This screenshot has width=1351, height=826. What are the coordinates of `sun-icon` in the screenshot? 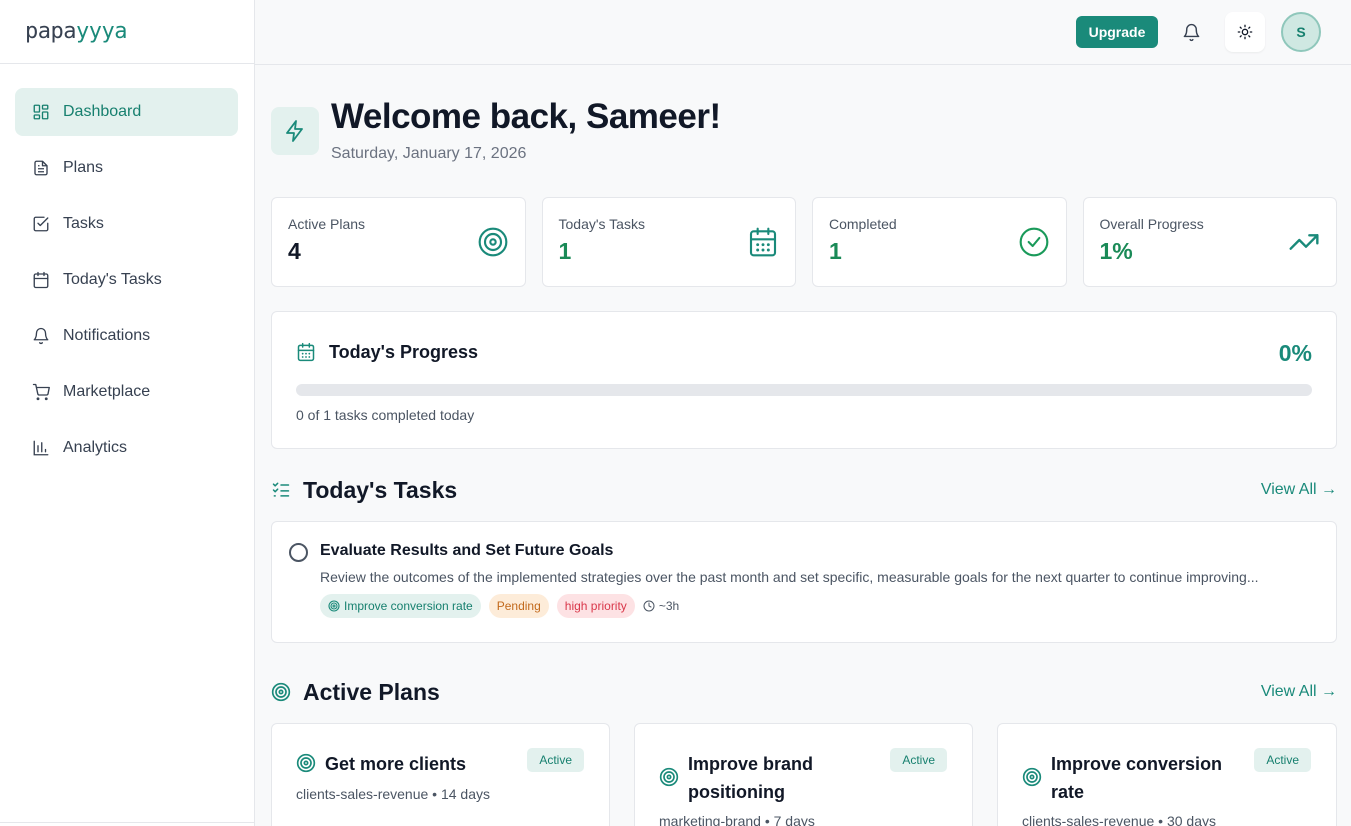 It's located at (1245, 32).